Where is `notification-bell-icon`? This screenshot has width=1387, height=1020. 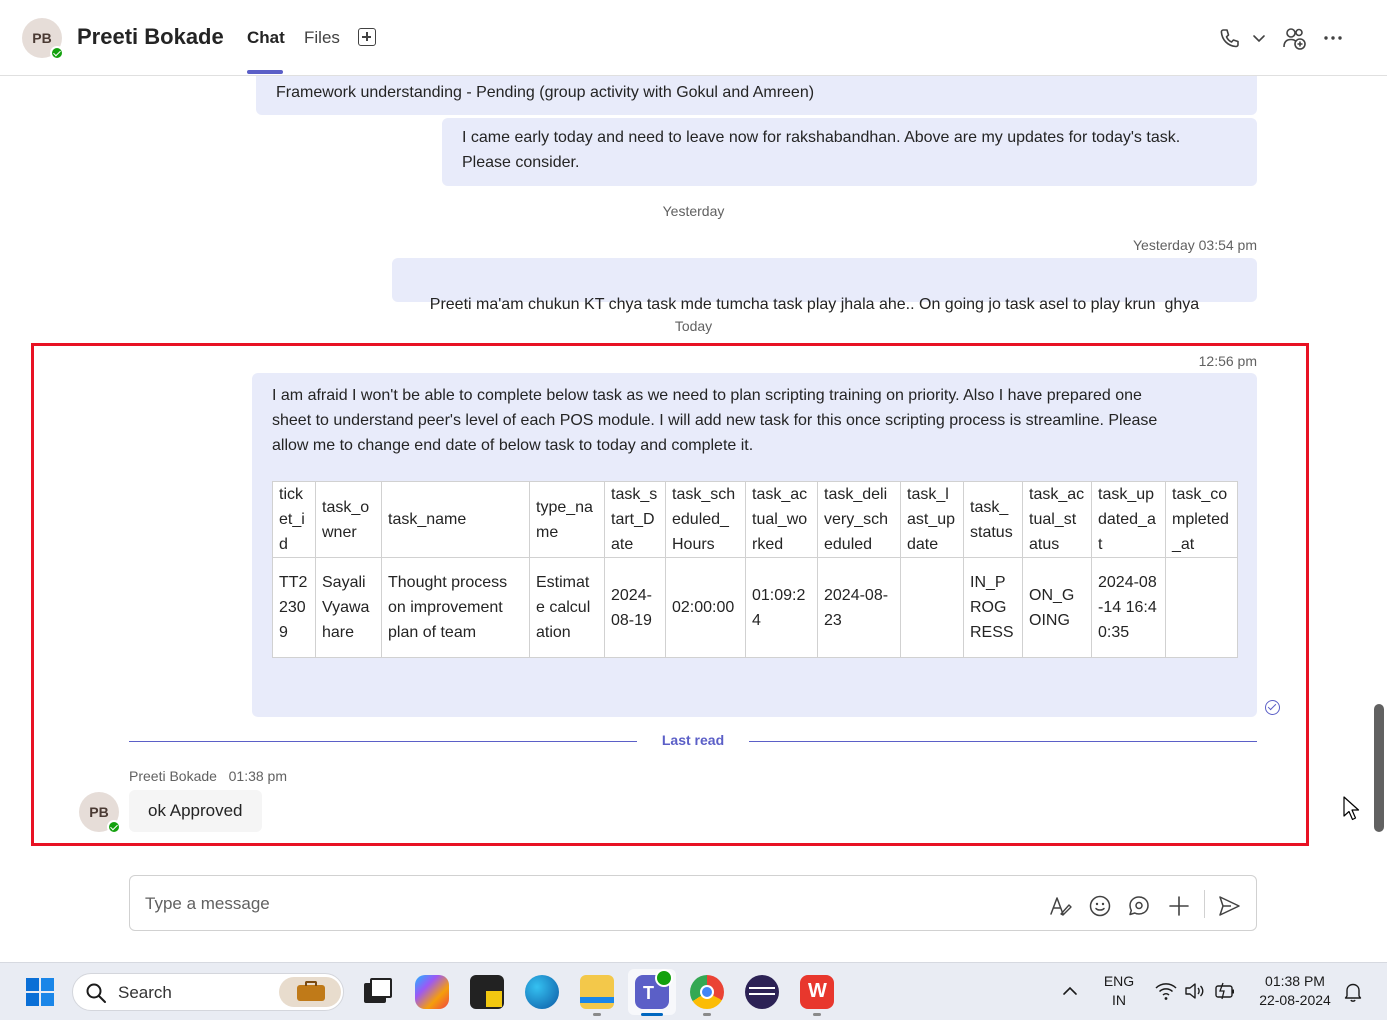
notification-bell-icon is located at coordinates (1353, 992).